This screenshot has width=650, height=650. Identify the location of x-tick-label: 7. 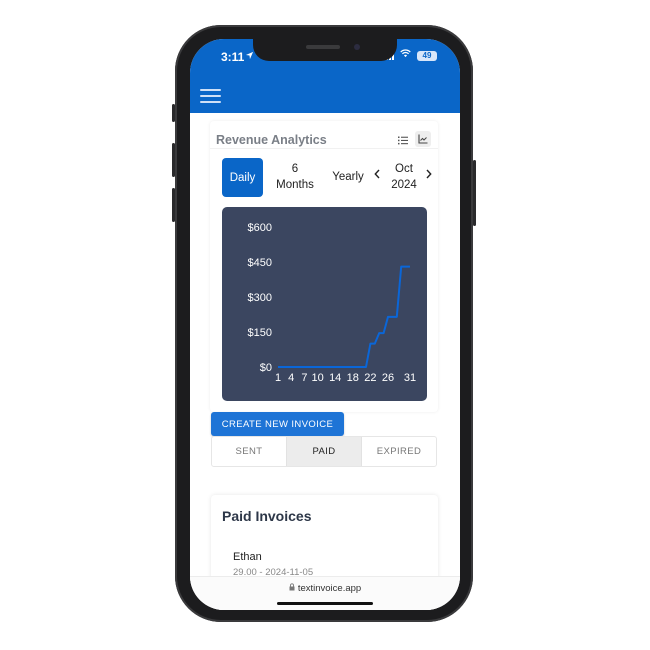
(304, 378).